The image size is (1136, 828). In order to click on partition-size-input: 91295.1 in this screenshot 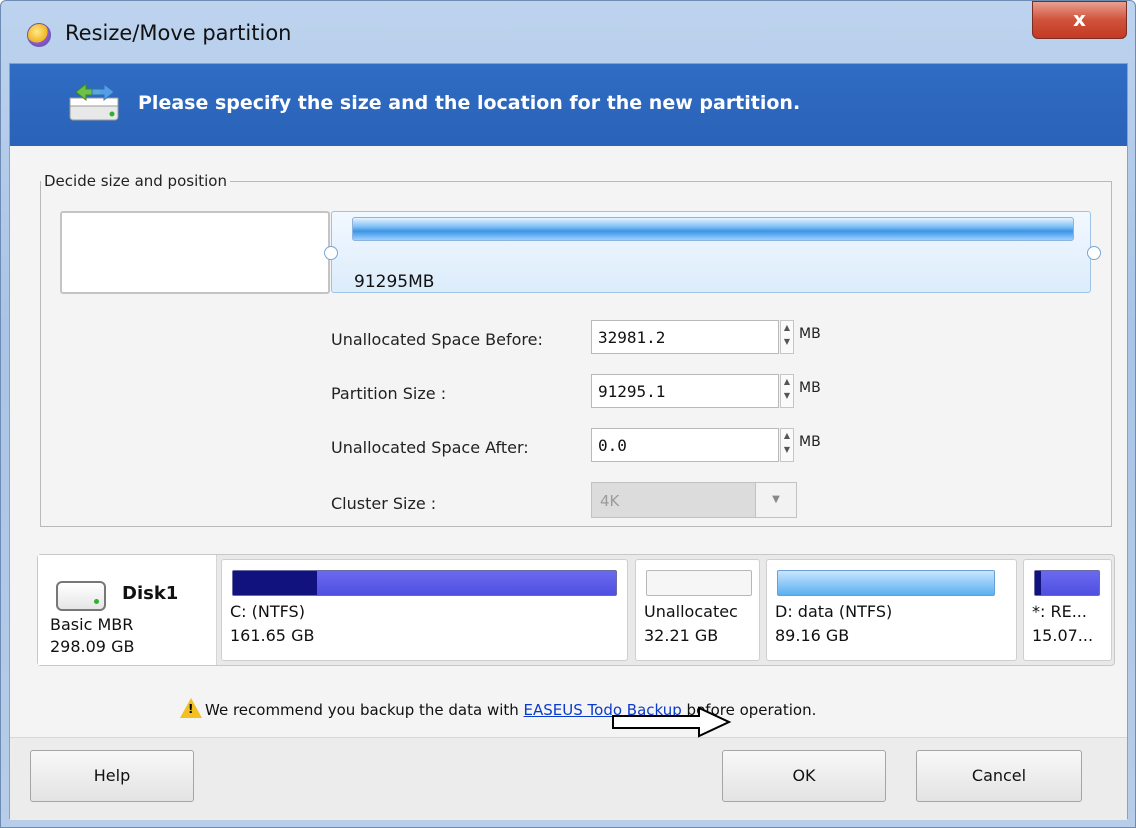, I will do `click(685, 391)`.